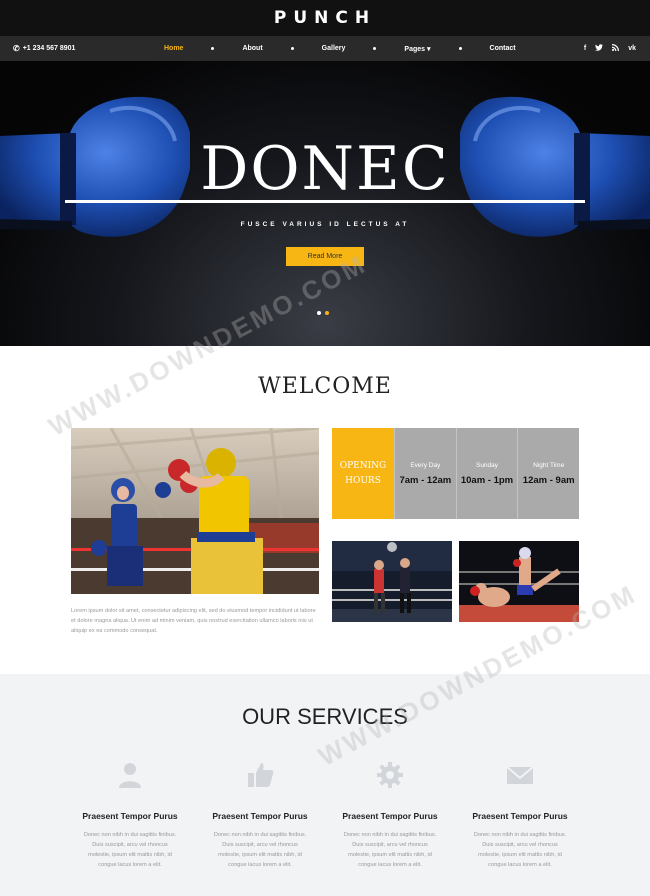  I want to click on hours-day: Sunday, so click(487, 465).